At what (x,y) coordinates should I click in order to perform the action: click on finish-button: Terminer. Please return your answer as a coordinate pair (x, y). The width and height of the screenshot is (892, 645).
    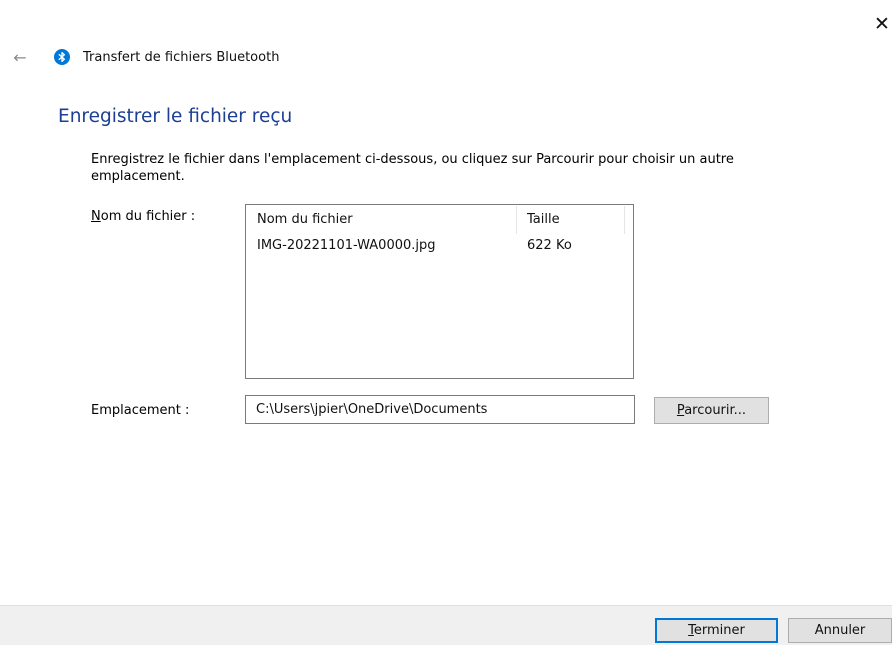
    Looking at the image, I should click on (716, 630).